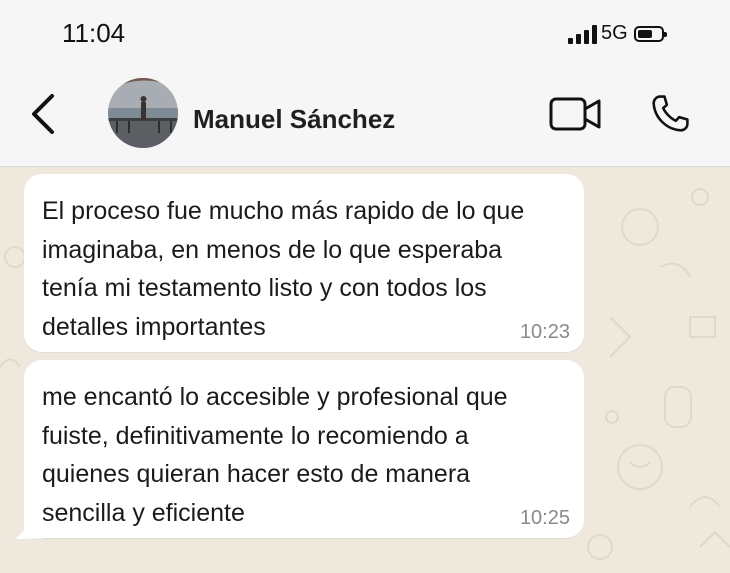 The width and height of the screenshot is (730, 573). I want to click on avatar-photo, so click(143, 113).